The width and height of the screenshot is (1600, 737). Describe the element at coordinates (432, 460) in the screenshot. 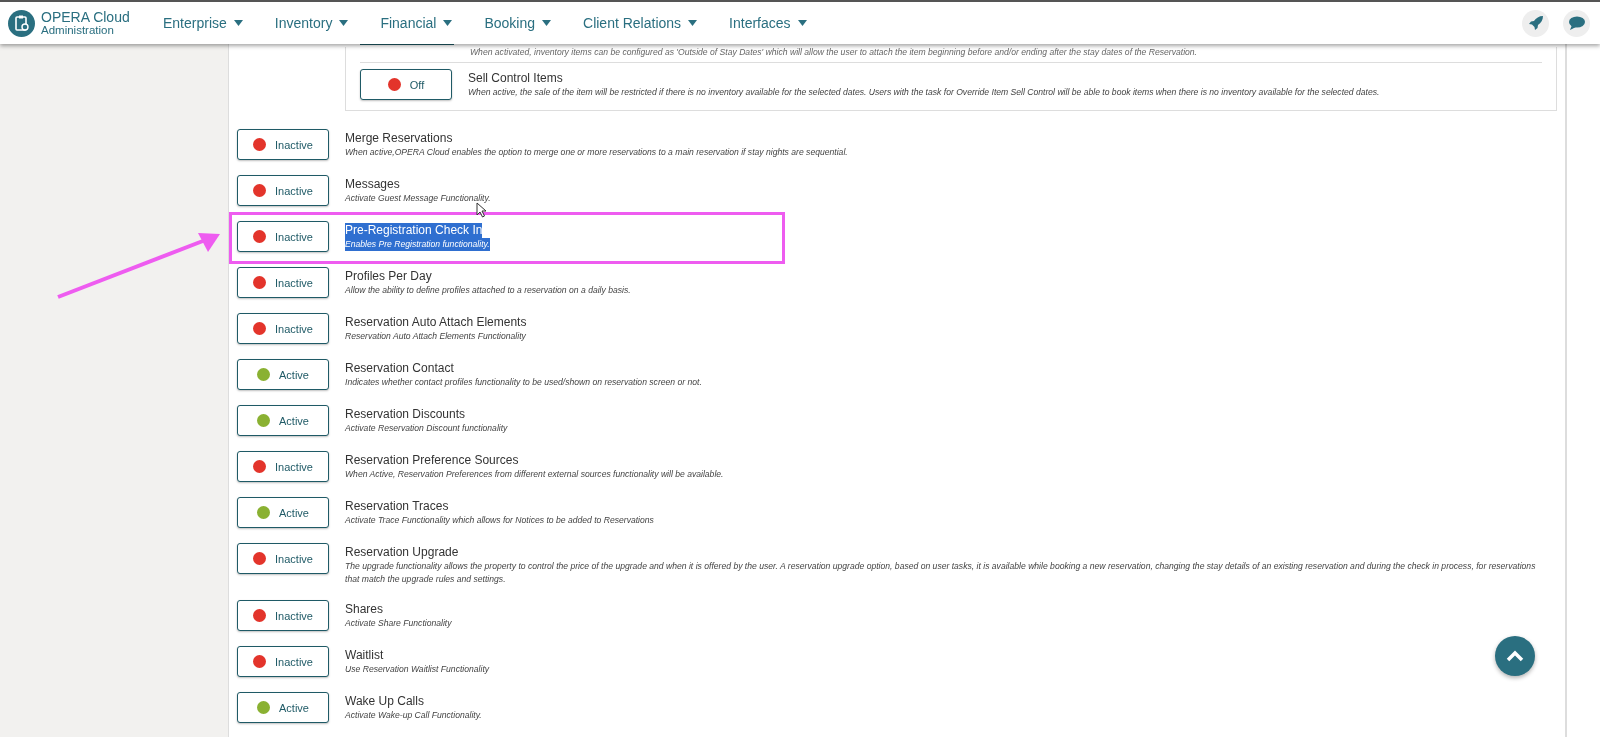

I see `function-title: Reservation Preference Sources` at that location.